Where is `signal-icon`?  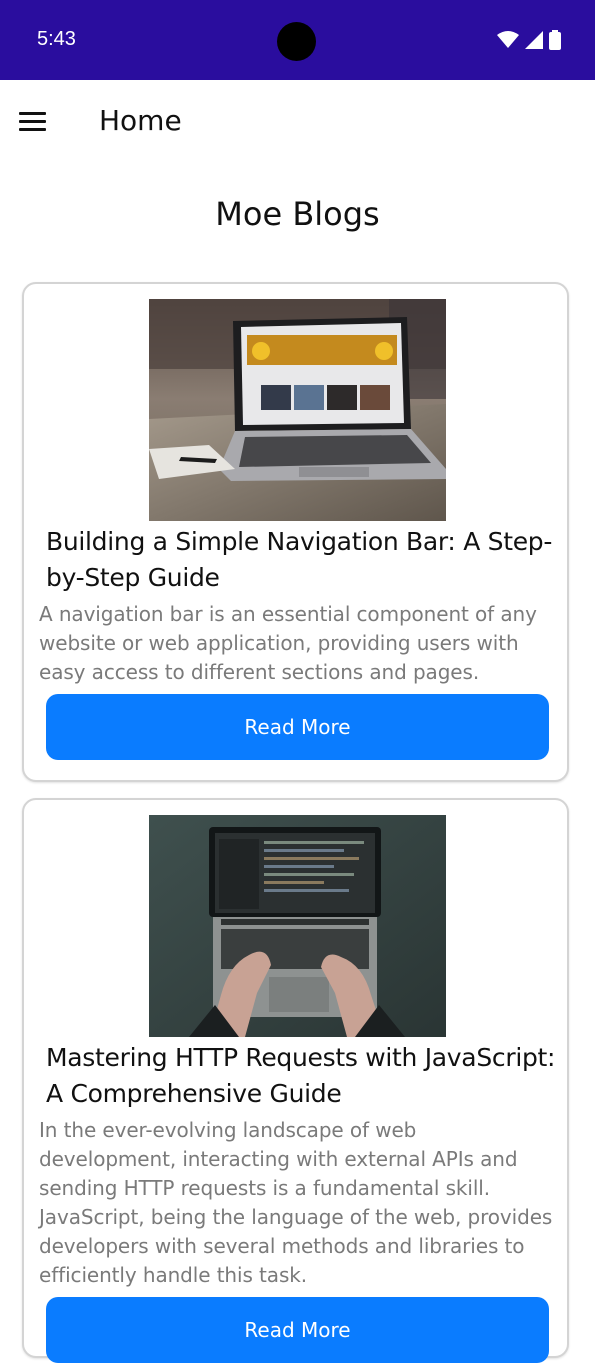
signal-icon is located at coordinates (534, 40).